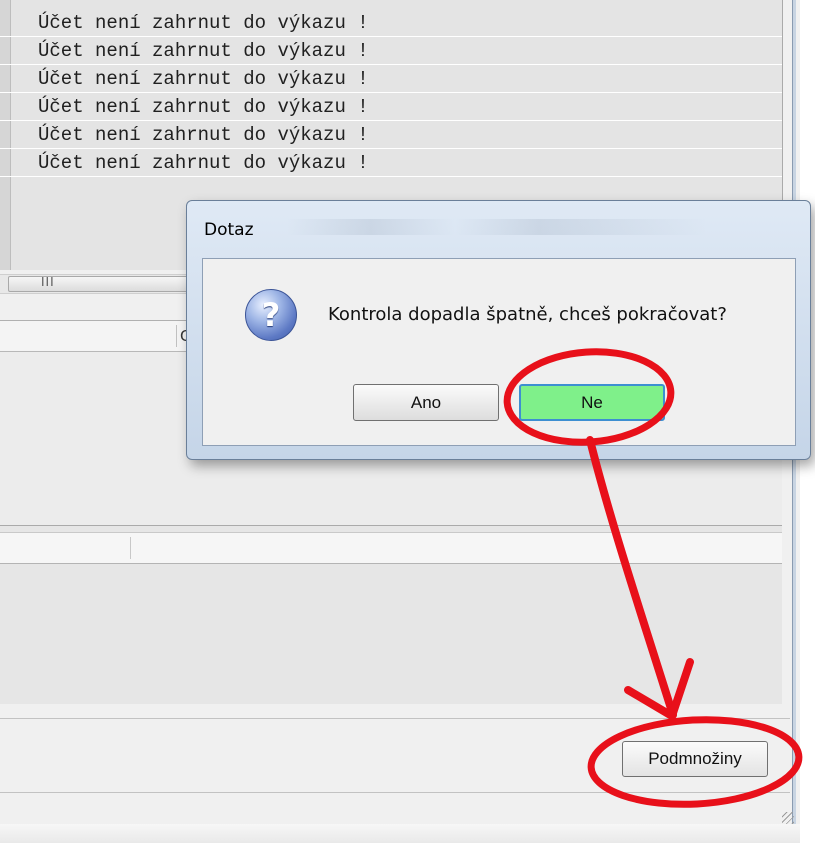  Describe the element at coordinates (229, 230) in the screenshot. I see `dialog-title: Dotaz` at that location.